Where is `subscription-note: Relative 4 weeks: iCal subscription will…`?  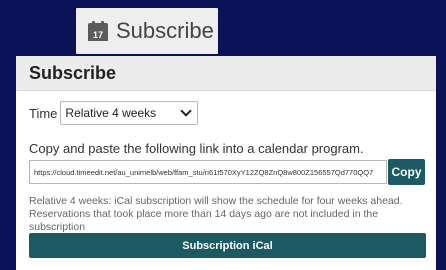
subscription-note: Relative 4 weeks: iCal subscription will… is located at coordinates (229, 214).